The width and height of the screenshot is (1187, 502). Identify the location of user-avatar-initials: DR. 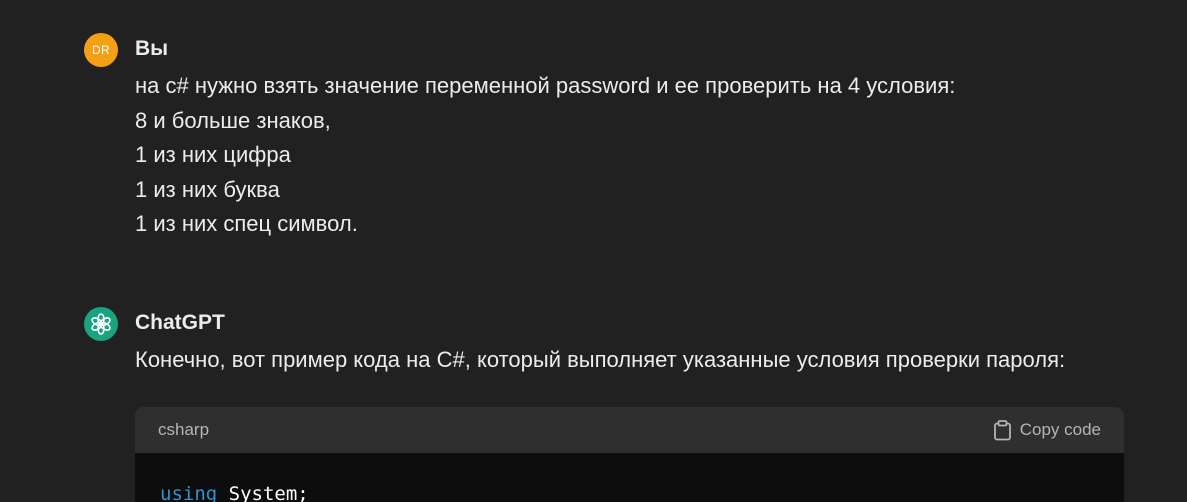
(101, 50).